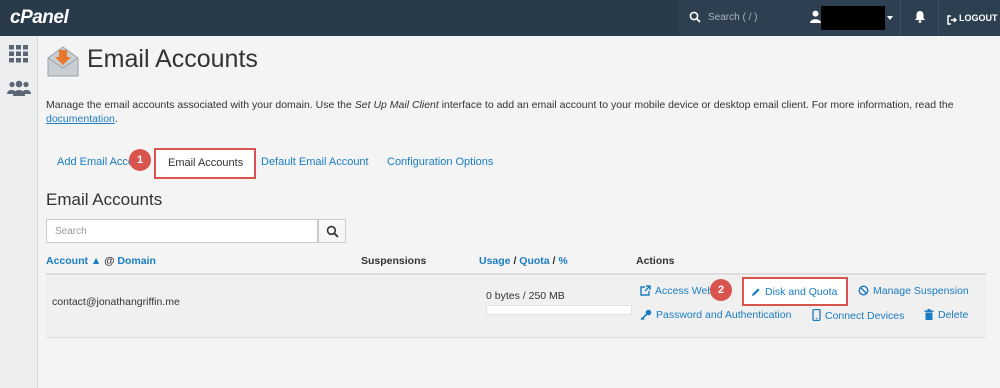 The image size is (1000, 388). Describe the element at coordinates (140, 160) in the screenshot. I see `callout-badge-1: 1` at that location.